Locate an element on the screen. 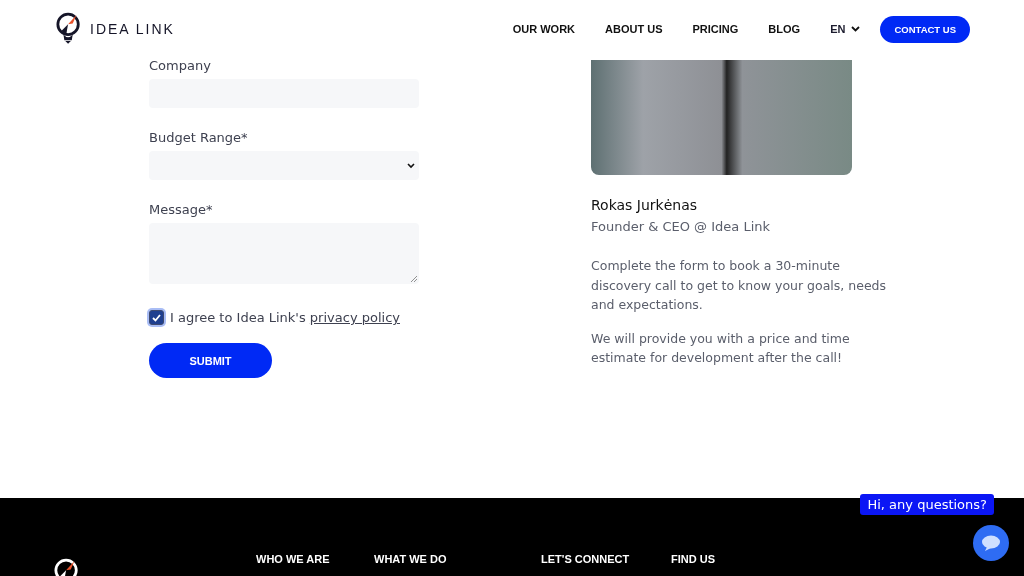 This screenshot has height=576, width=1024. nav-link: OUR WORK is located at coordinates (544, 29).